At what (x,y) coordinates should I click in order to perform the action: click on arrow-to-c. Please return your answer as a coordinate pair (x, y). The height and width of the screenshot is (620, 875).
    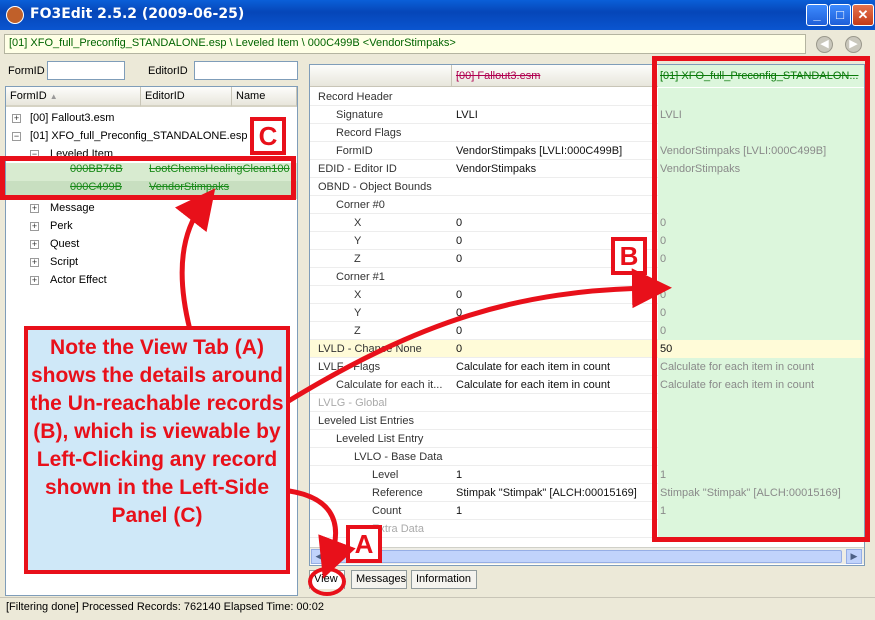
    Looking at the image, I should click on (195, 259).